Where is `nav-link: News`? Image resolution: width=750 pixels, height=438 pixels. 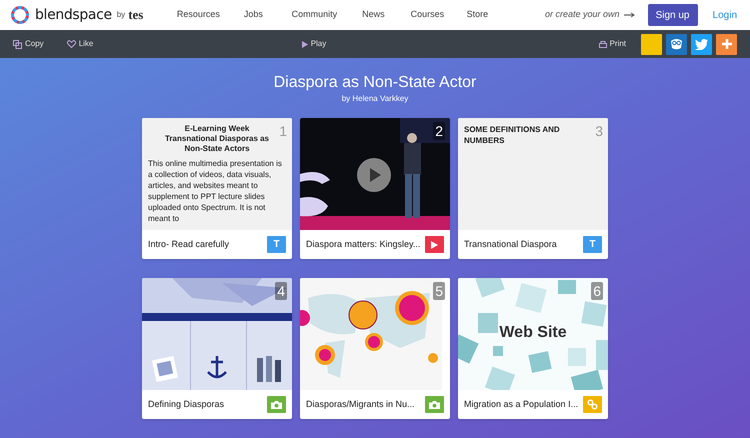 nav-link: News is located at coordinates (373, 15).